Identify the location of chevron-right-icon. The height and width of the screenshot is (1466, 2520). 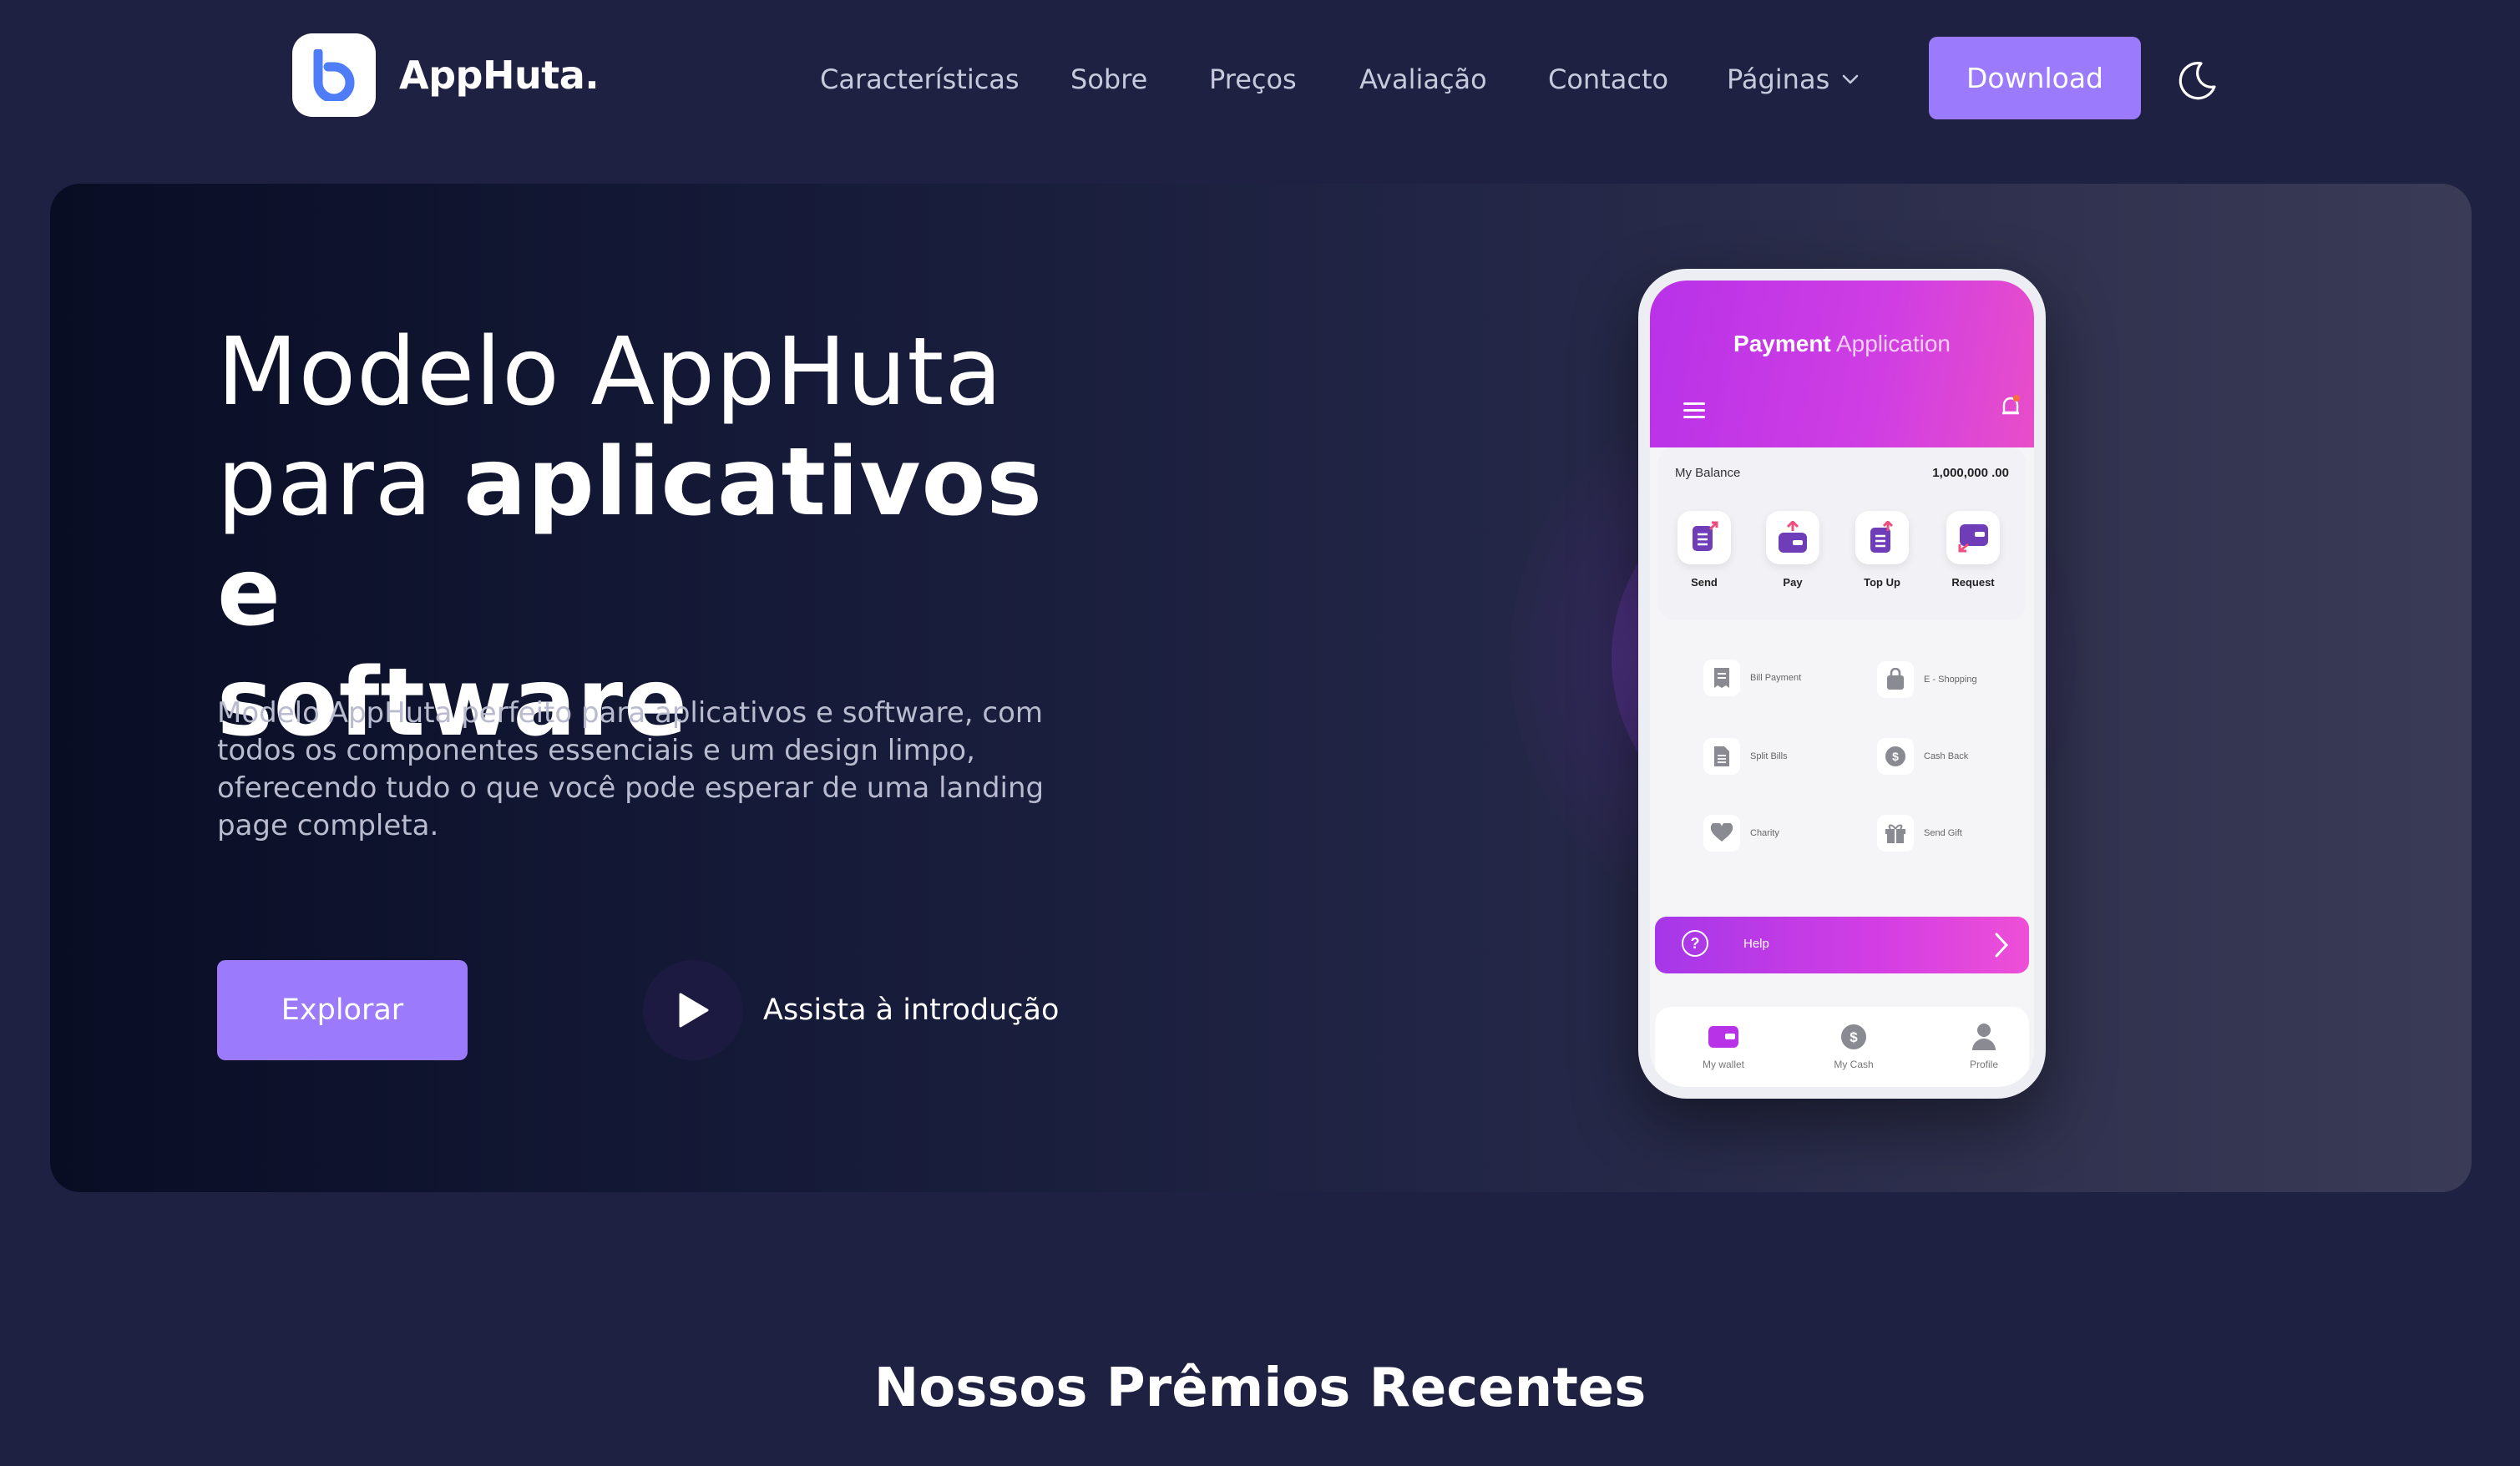
(2001, 945).